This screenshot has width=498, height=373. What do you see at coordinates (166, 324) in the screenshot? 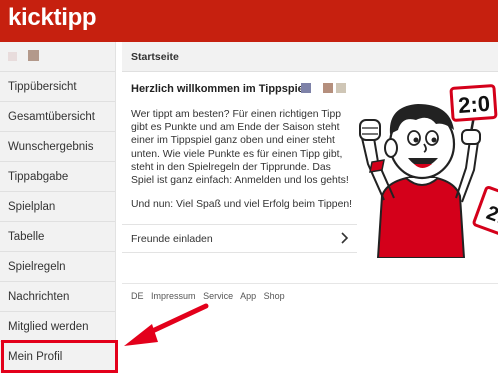
I see `pointer-arrow` at bounding box center [166, 324].